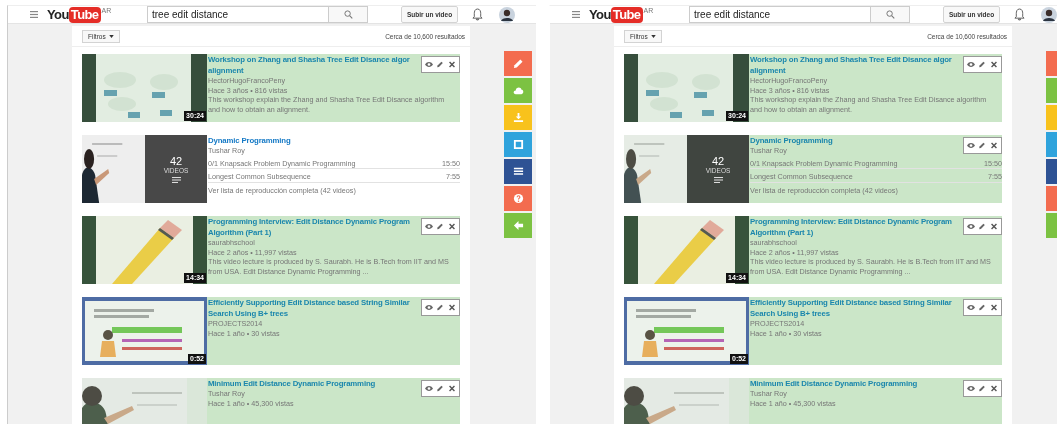 The image size is (1057, 424). Describe the element at coordinates (518, 225) in the screenshot. I see `arrow-left-icon` at that location.